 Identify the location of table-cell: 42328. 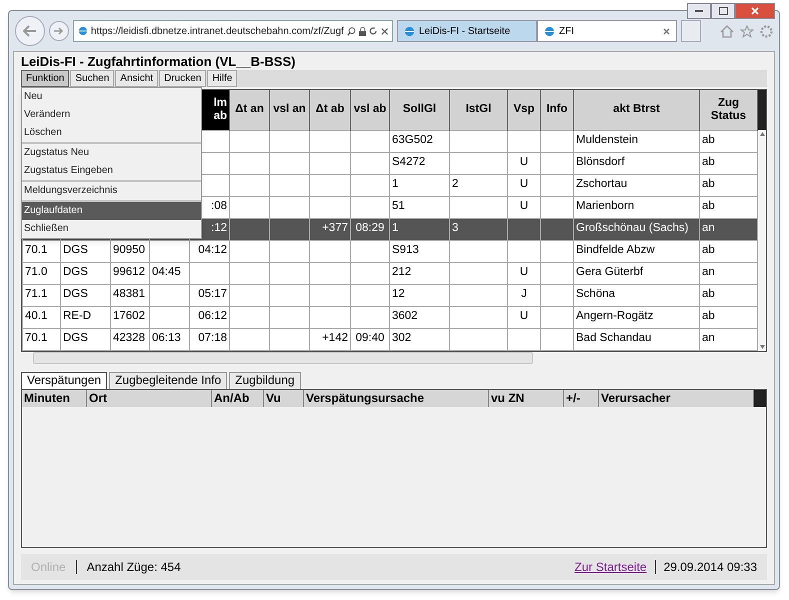
(129, 338).